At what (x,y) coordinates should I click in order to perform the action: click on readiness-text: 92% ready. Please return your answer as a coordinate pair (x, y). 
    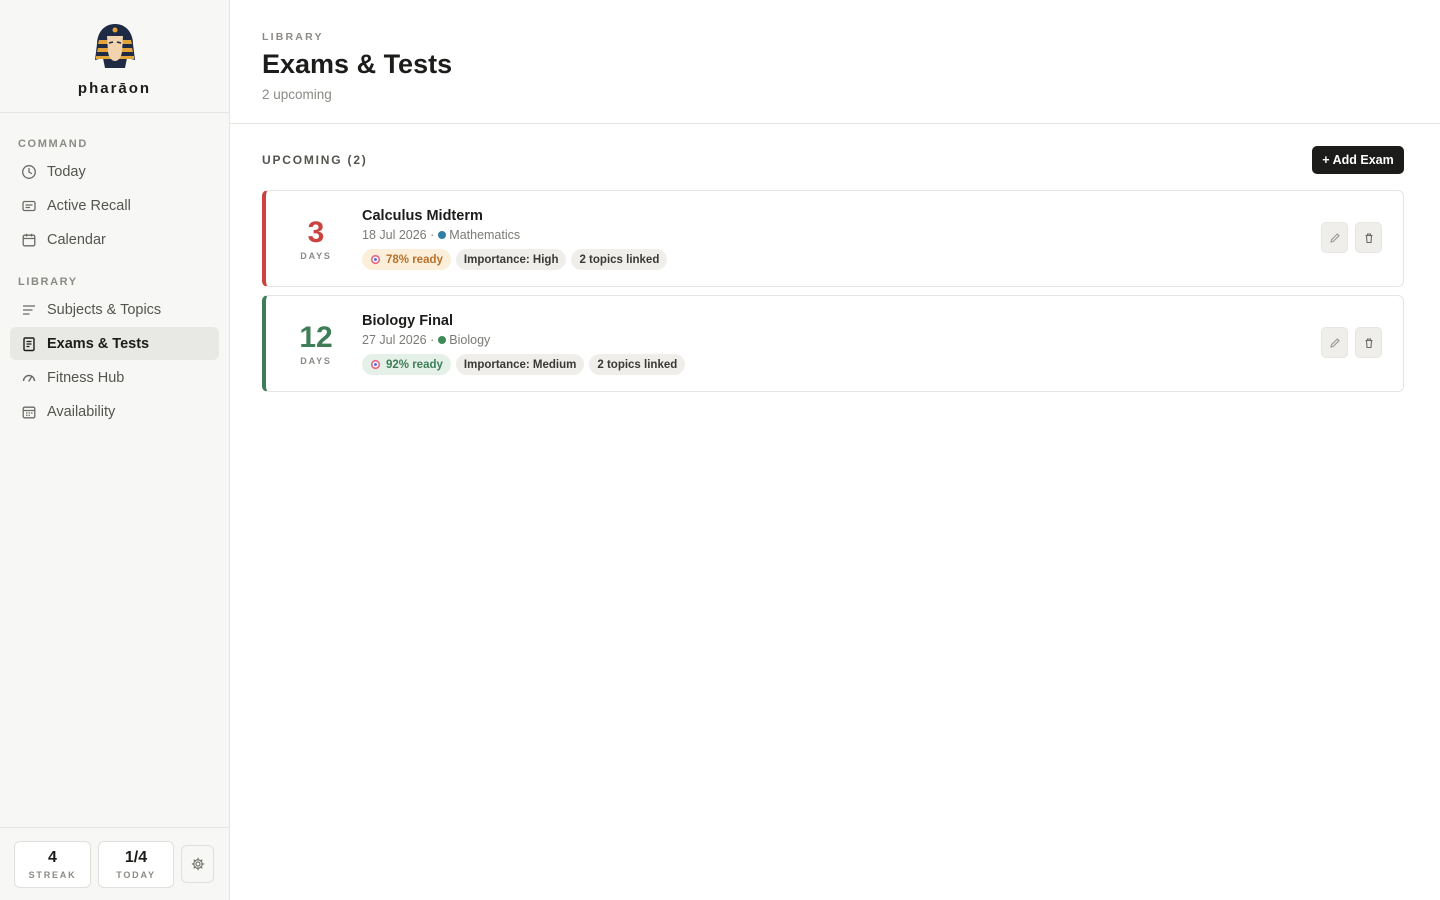
    Looking at the image, I should click on (414, 364).